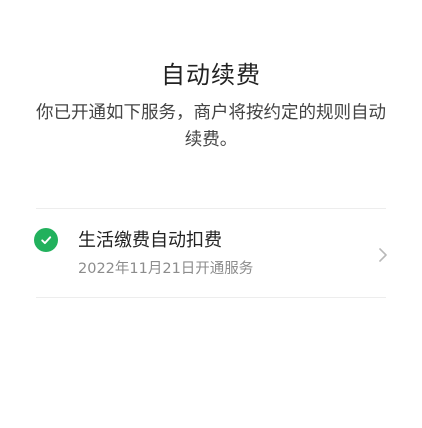 This screenshot has width=422, height=428. What do you see at coordinates (211, 255) in the screenshot?
I see `service-item-life-payment: 生活缴费自动扣费 2022年11月21日开通服务` at bounding box center [211, 255].